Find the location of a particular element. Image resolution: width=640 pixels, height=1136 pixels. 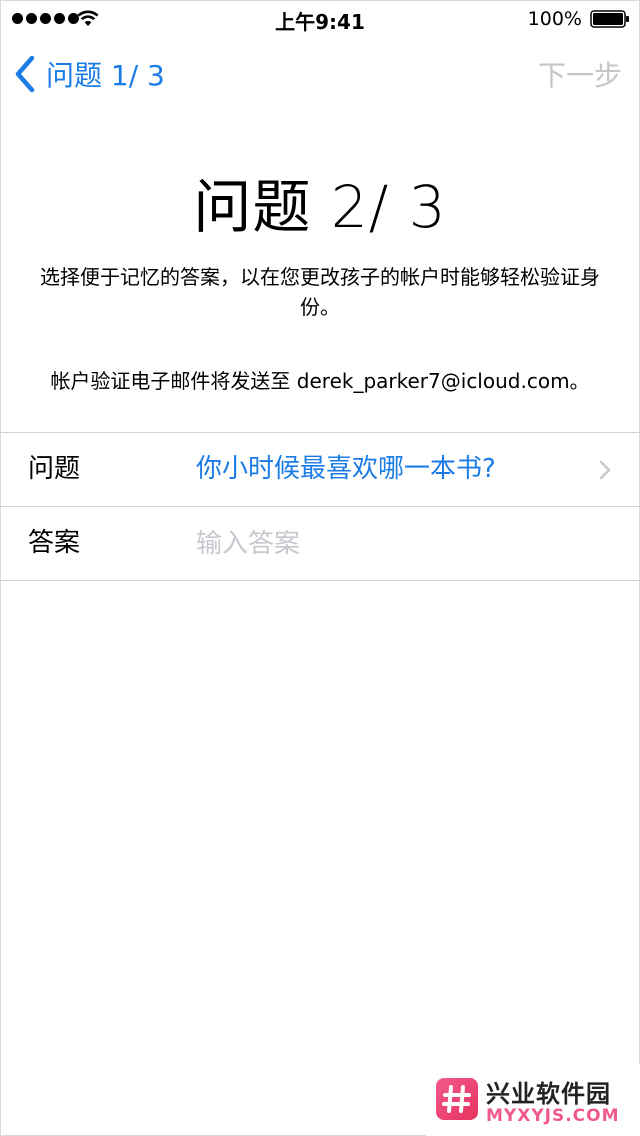

chevron-left-icon is located at coordinates (25, 74).